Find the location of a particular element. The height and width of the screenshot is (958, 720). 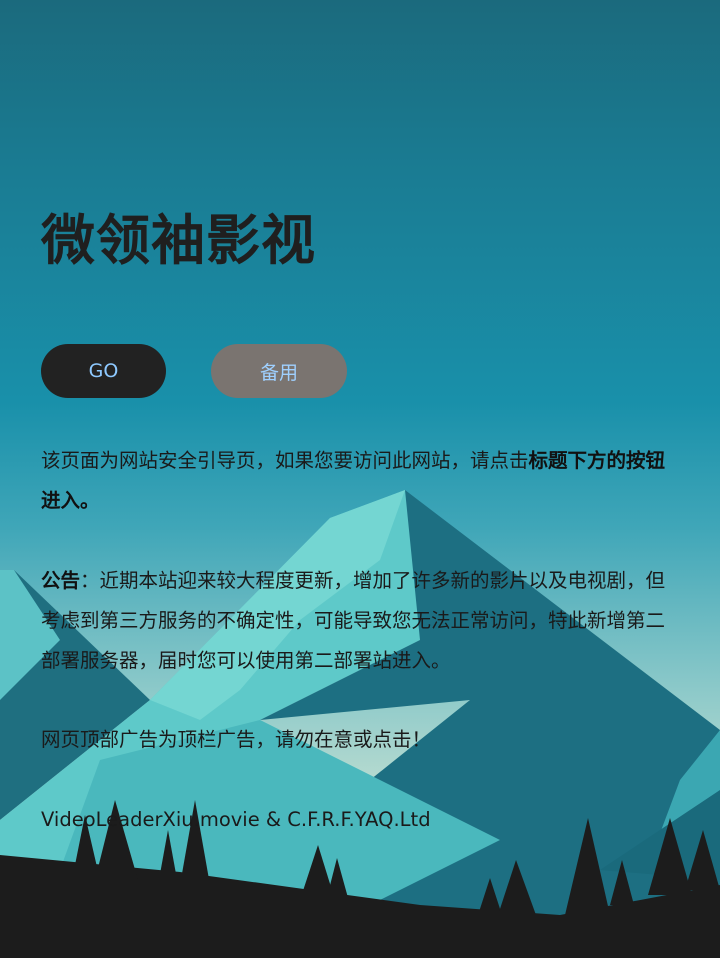

page-title: 微领袖影视 is located at coordinates (178, 240).